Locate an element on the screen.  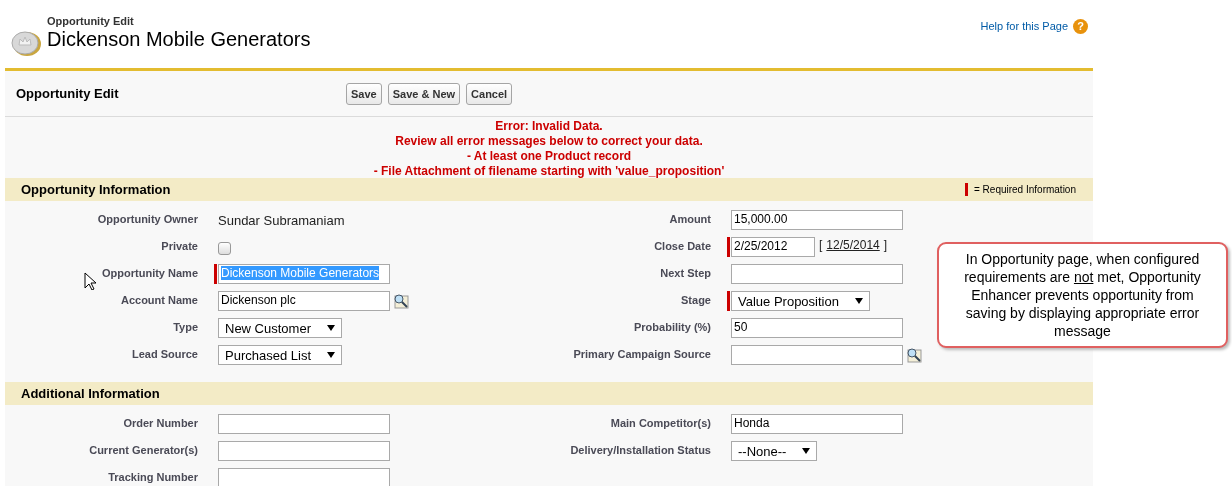
field-label: Delivery/Installation Status is located at coordinates (640, 450).